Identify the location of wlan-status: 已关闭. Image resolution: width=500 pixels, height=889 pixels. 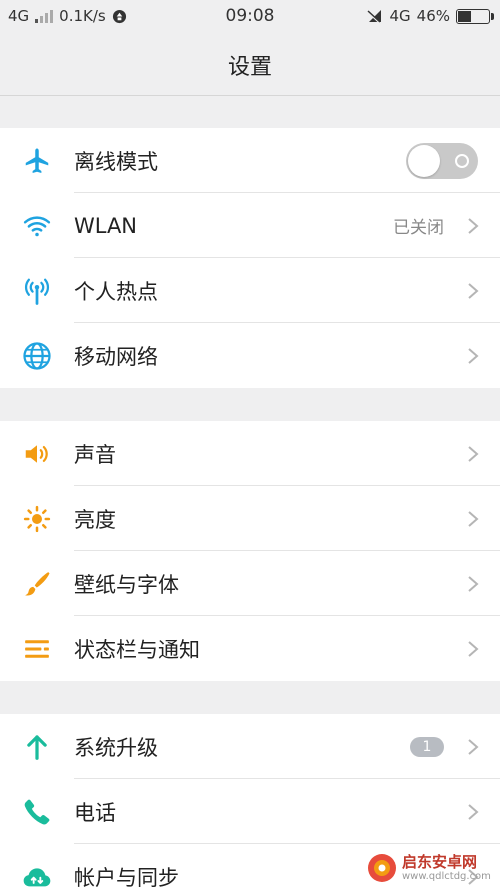
(418, 228).